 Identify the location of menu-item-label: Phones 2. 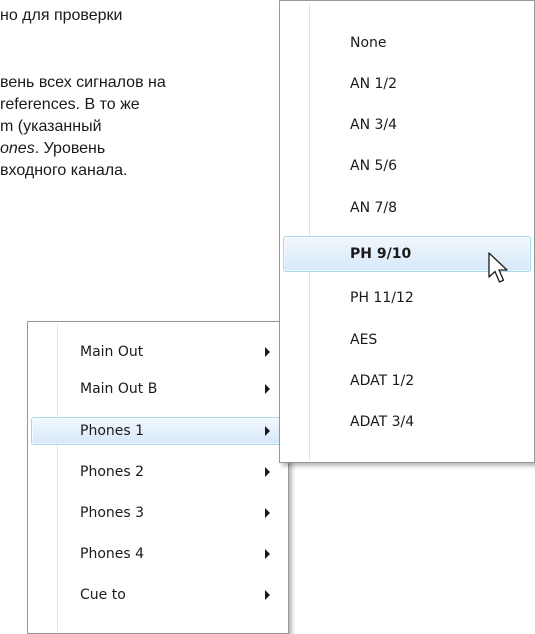
(112, 472).